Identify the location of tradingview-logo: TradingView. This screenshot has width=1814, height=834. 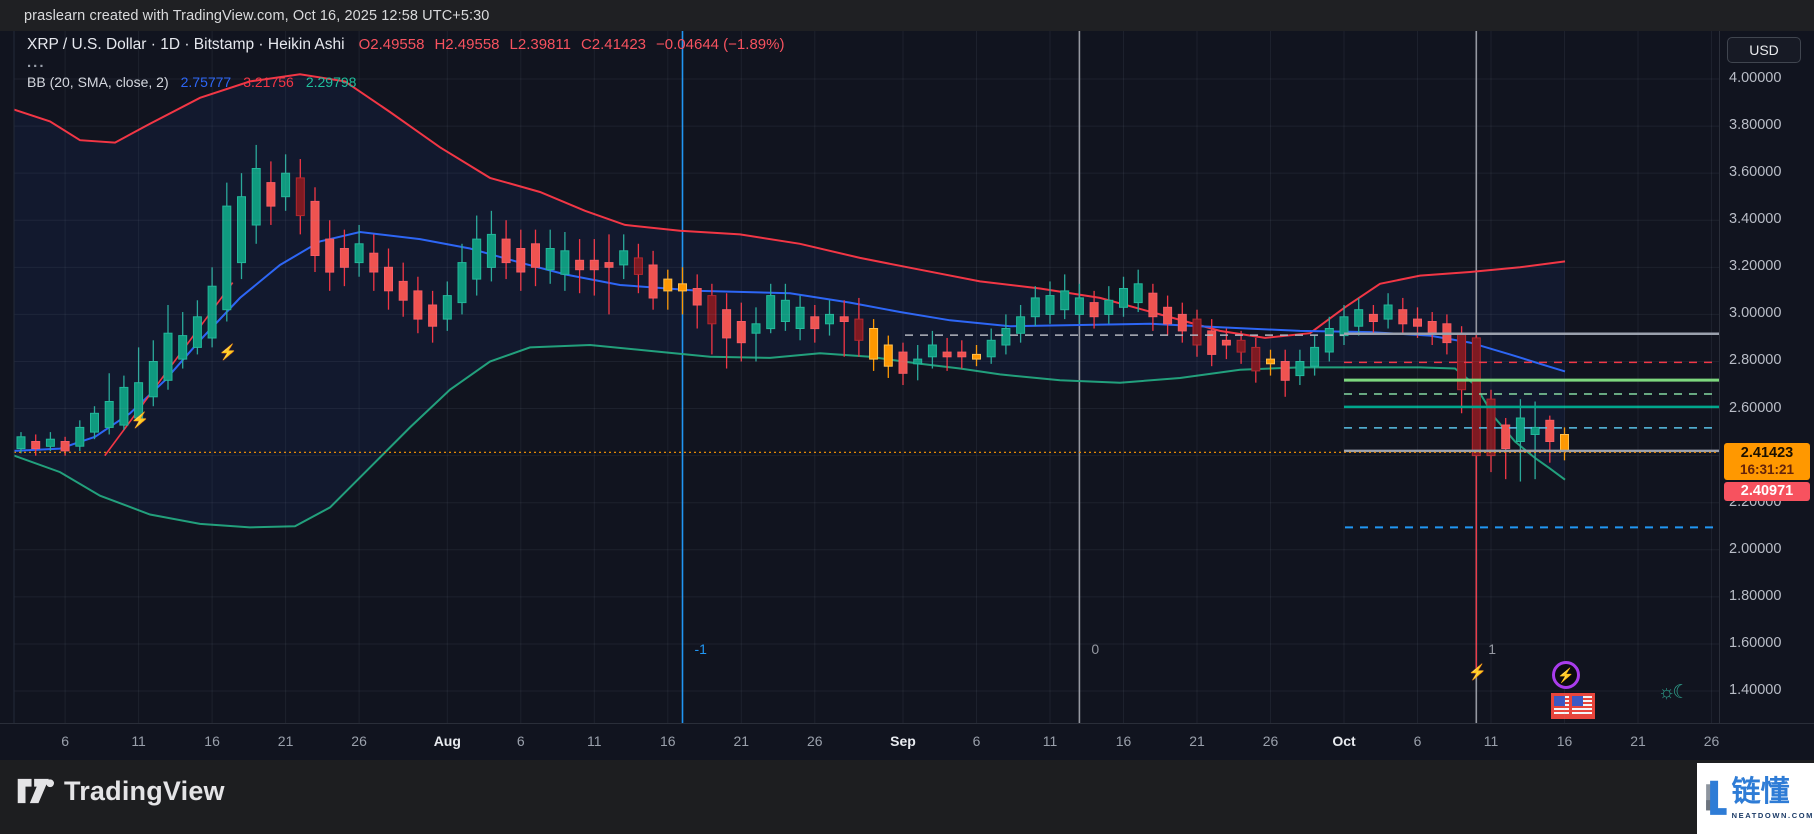
(120, 791).